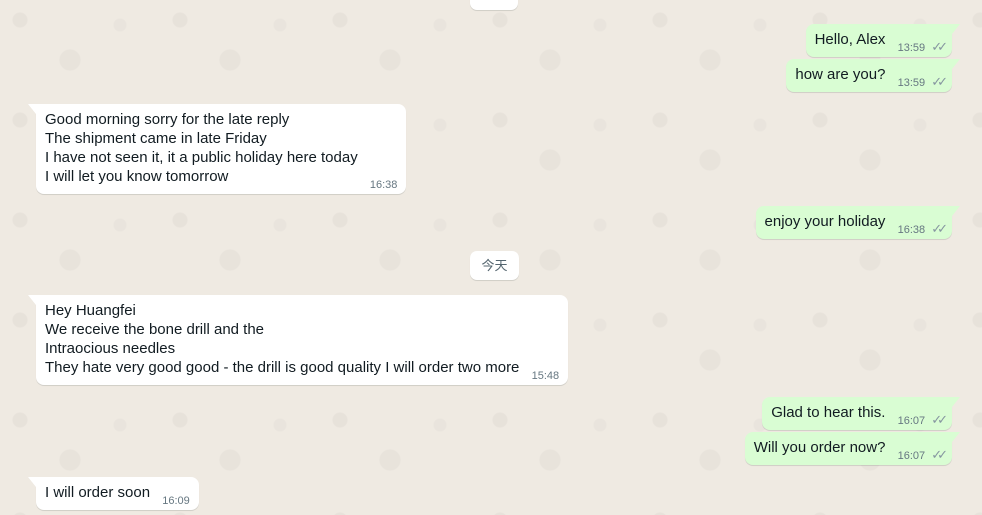 This screenshot has height=515, width=982. I want to click on outgoing-message: how are you? 13:59 ✓✓, so click(873, 75).